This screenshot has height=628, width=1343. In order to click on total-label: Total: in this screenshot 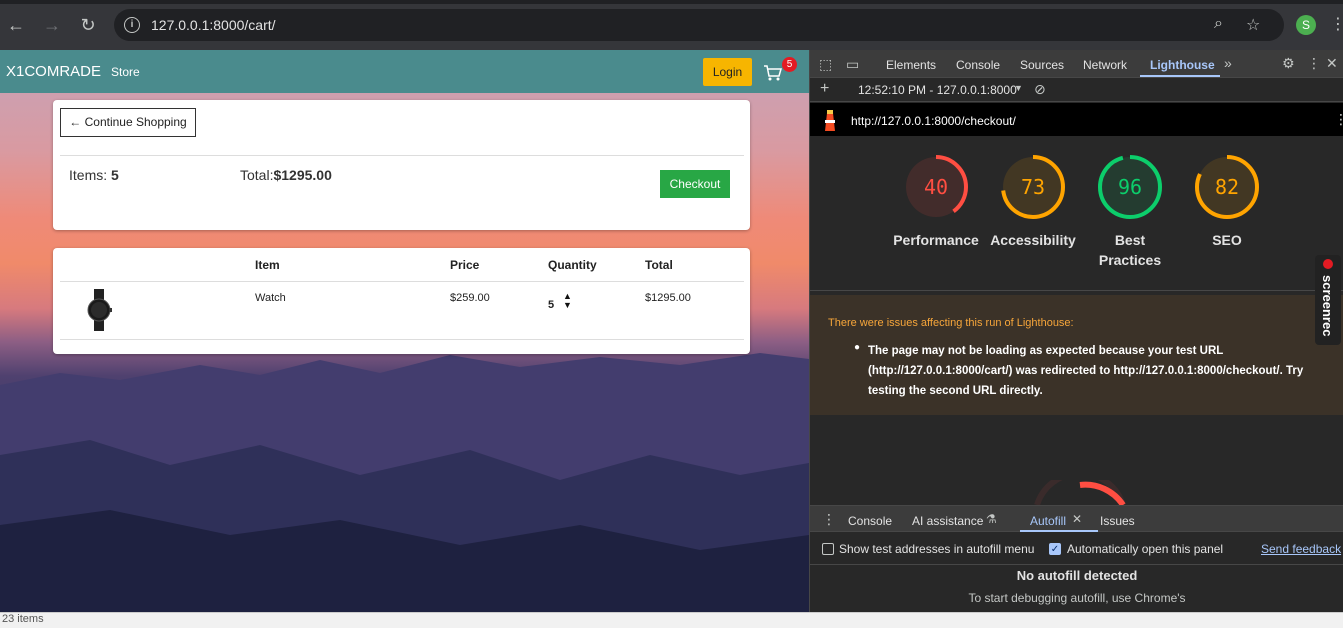, I will do `click(257, 175)`.